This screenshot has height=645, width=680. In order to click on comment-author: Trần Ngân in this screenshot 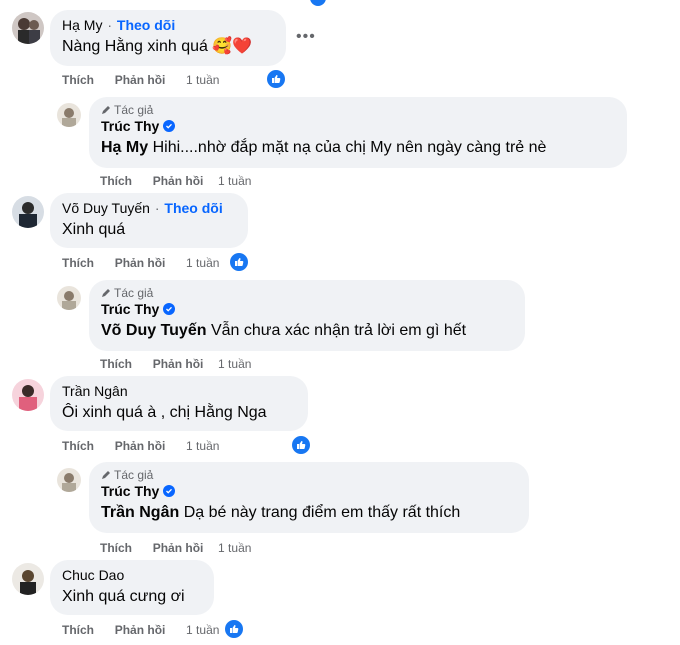, I will do `click(95, 391)`.